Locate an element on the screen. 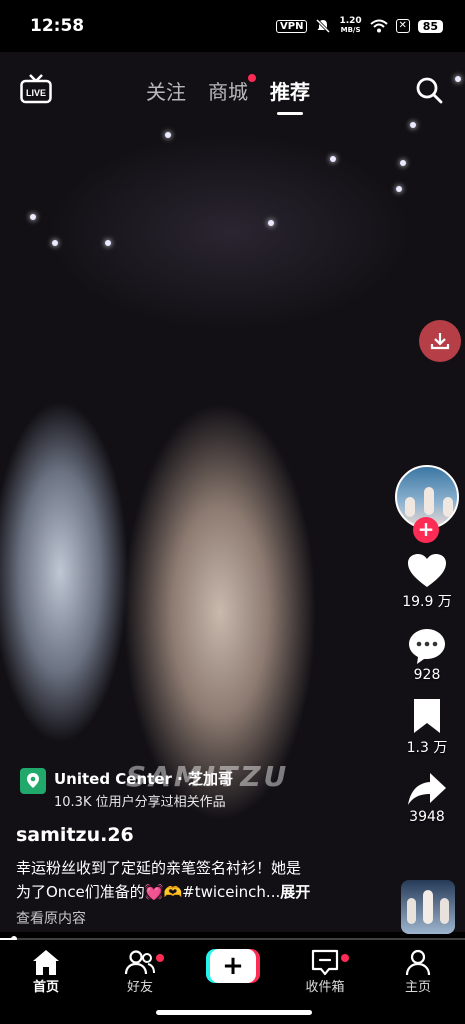 This screenshot has height=1024, width=465. live-icon: LIVE is located at coordinates (36, 89).